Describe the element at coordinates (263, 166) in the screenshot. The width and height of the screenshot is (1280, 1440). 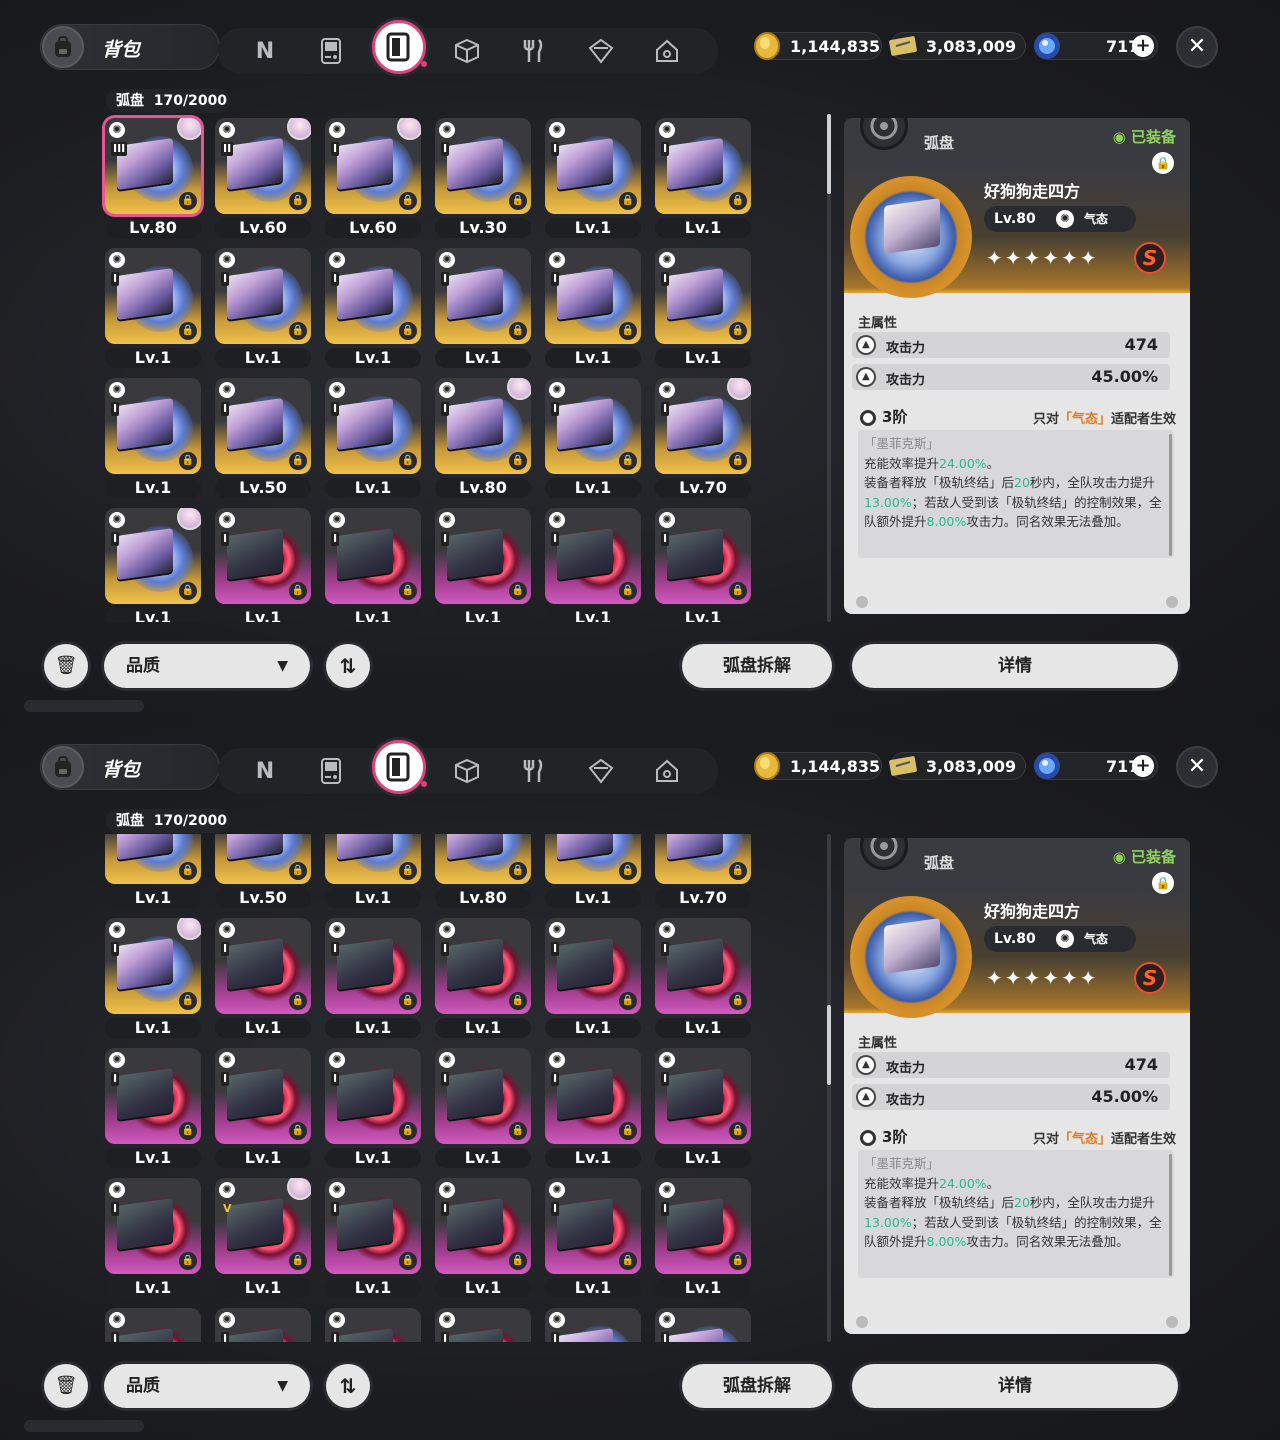
I see `disc-card: ✺ II 🔒` at that location.